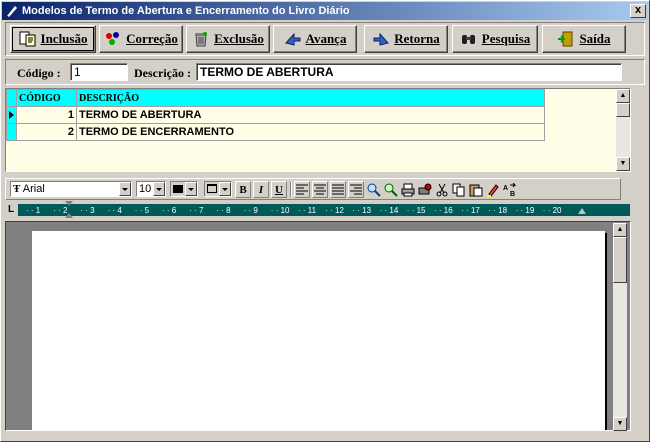  I want to click on grid-cell-descricao: TERMO DE ENCERRAMENTO, so click(310, 132).